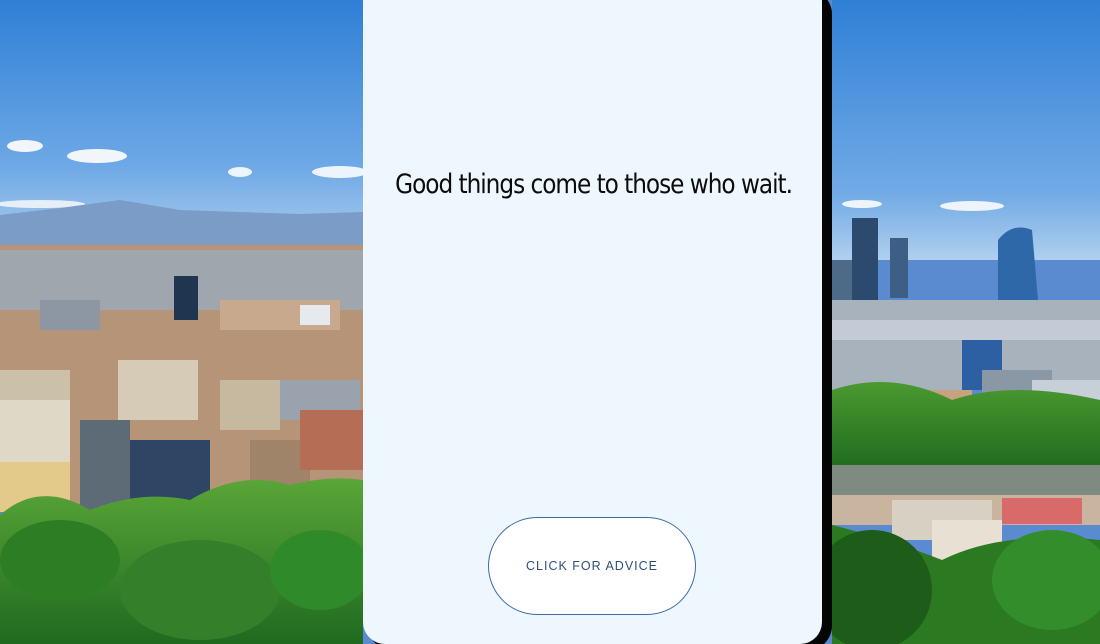 This screenshot has height=644, width=1100. I want to click on advice-text: Good things come to those who wait., so click(594, 184).